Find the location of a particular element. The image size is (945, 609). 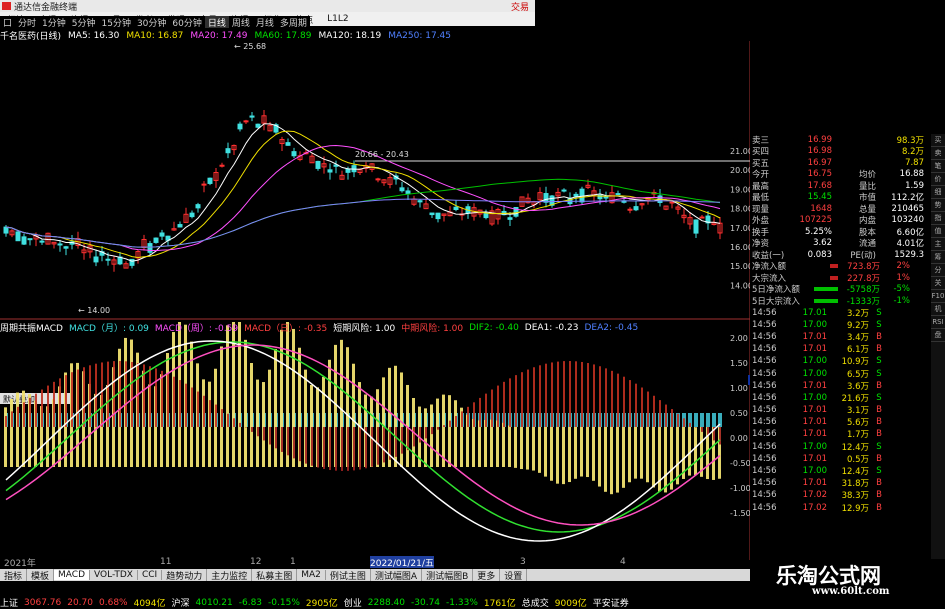

quote-value2: 4.01亿 is located at coordinates (910, 244).